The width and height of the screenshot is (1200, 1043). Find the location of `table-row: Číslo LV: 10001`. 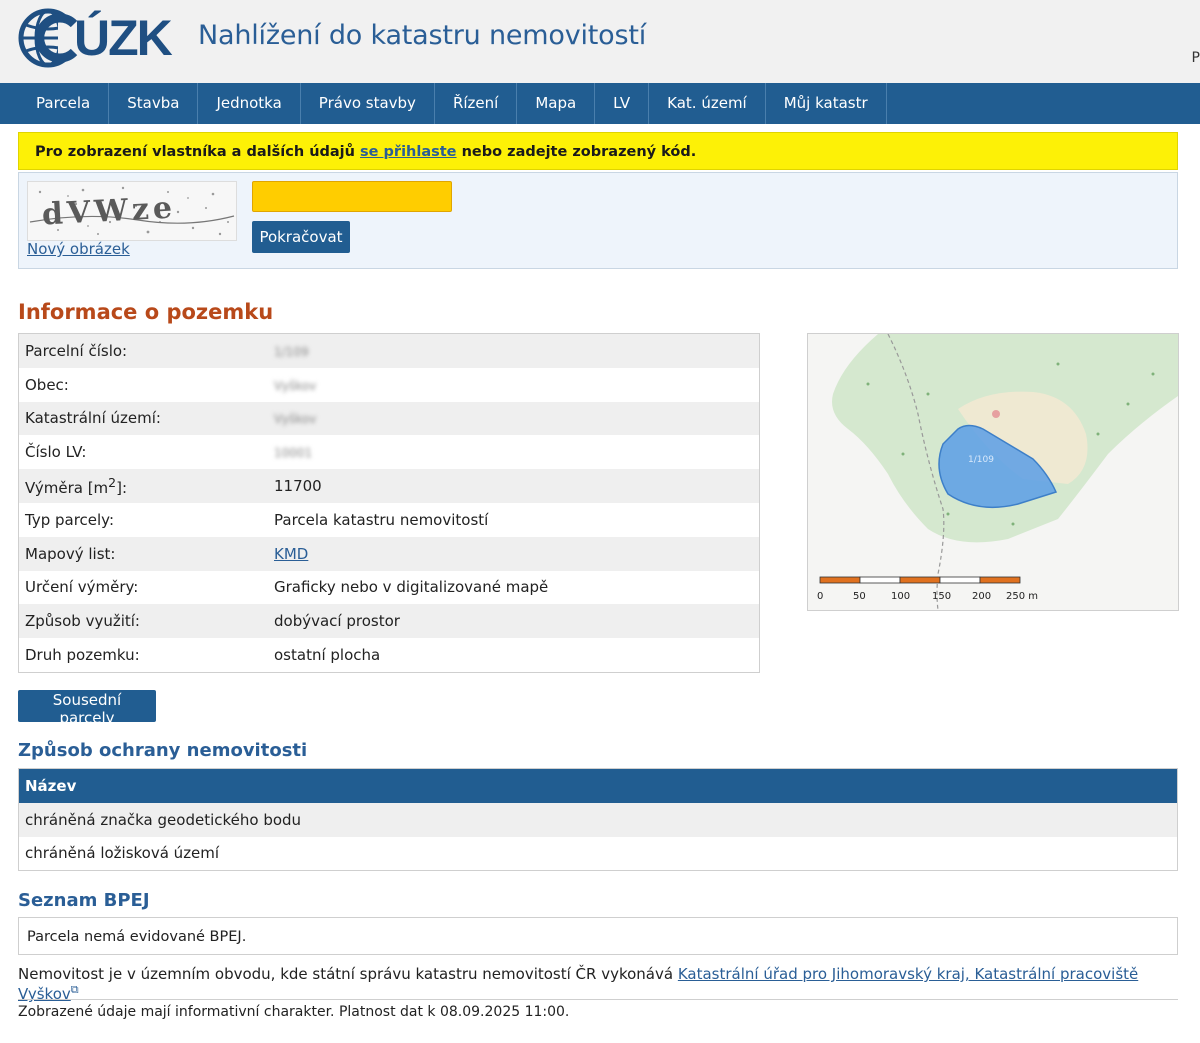

table-row: Číslo LV: 10001 is located at coordinates (389, 452).